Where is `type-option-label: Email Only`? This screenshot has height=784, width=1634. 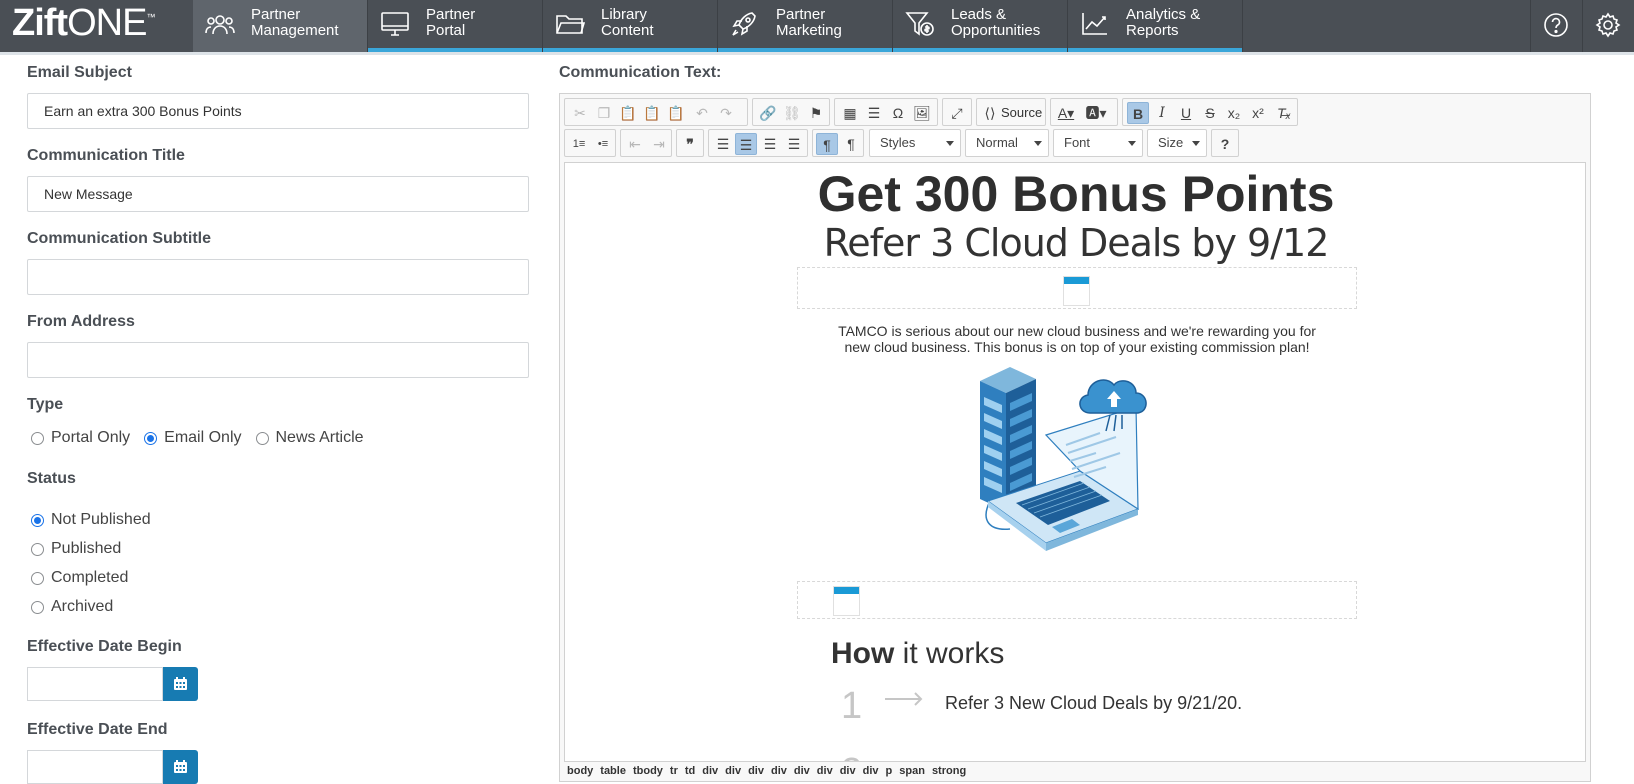
type-option-label: Email Only is located at coordinates (203, 437).